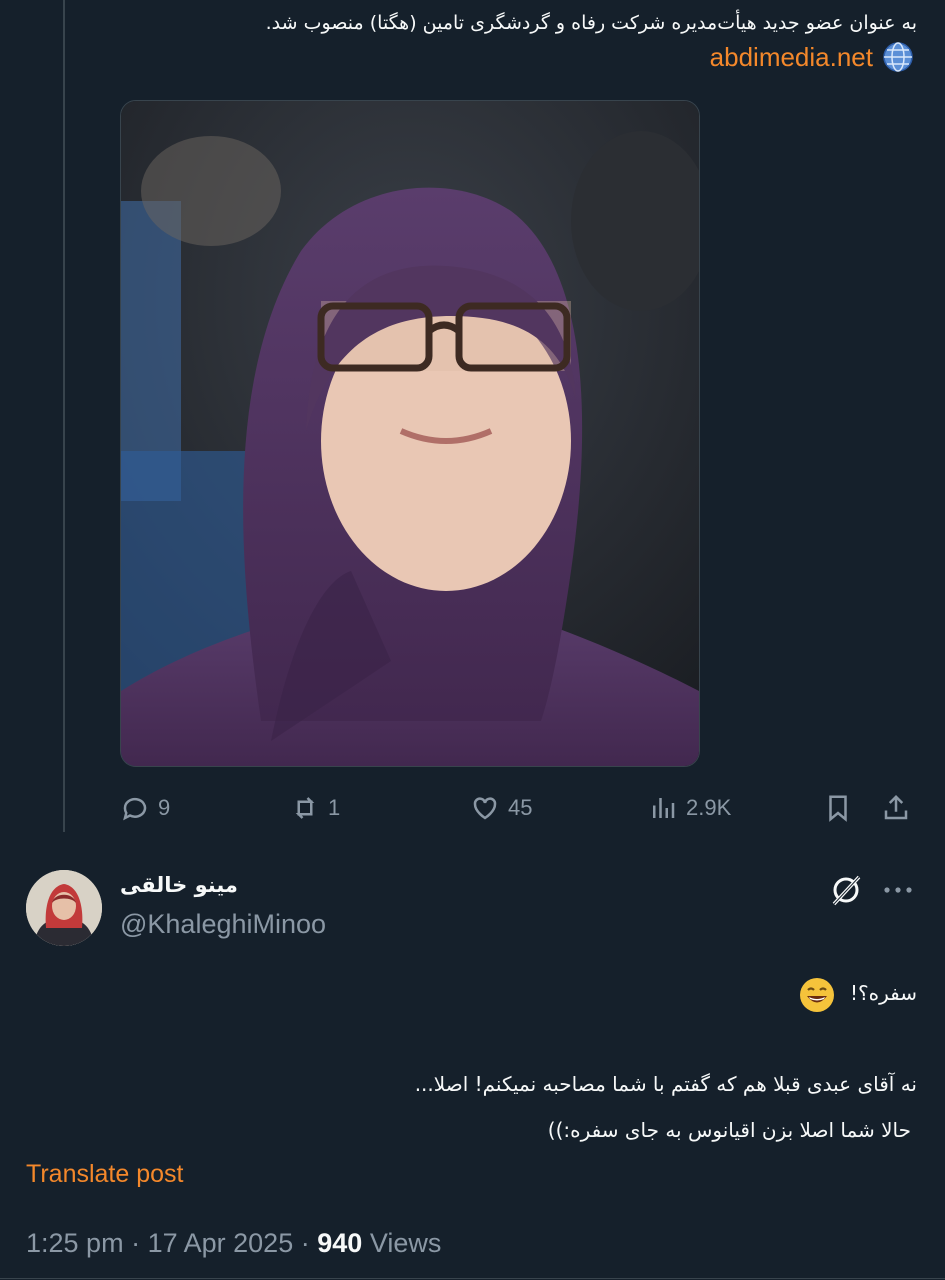 This screenshot has height=1280, width=945. Describe the element at coordinates (501, 808) in the screenshot. I see `like-button: 45` at that location.